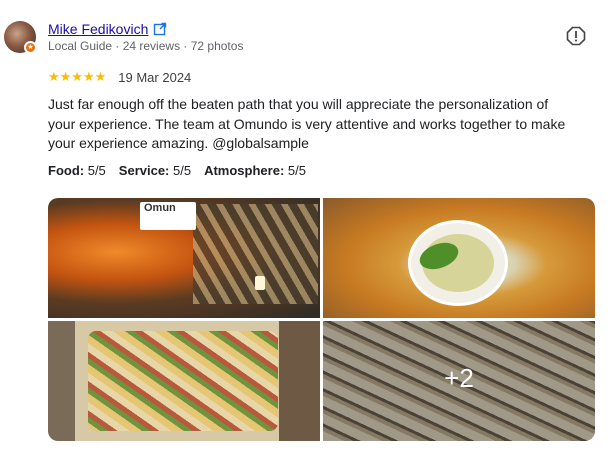  I want to click on photo-fried-fish, so click(459, 258).